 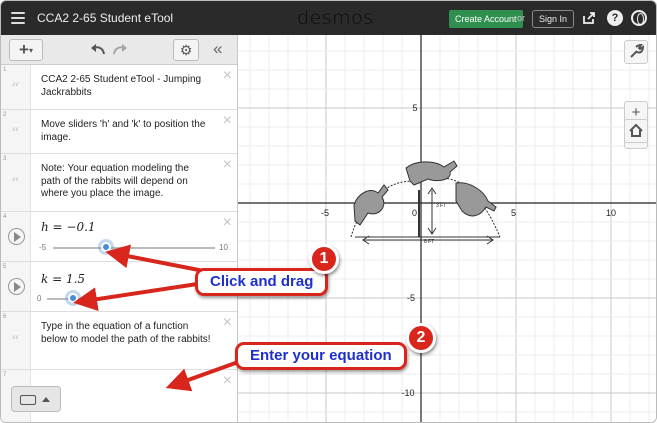 What do you see at coordinates (589, 18) in the screenshot?
I see `share-icon` at bounding box center [589, 18].